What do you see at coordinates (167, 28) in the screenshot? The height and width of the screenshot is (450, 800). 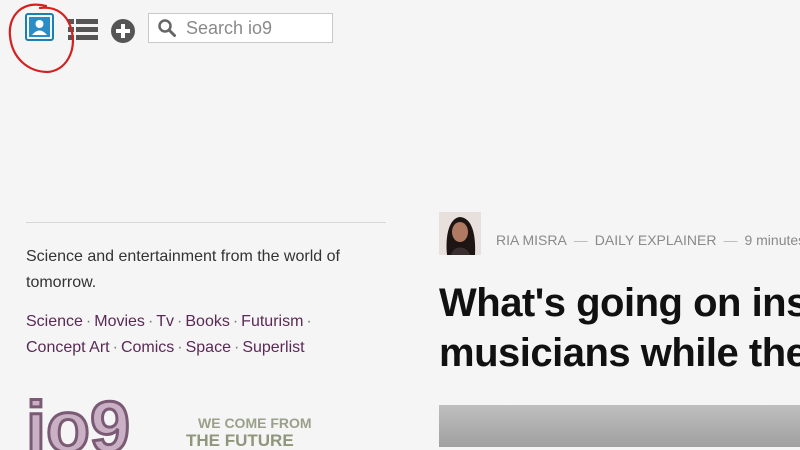 I see `search-icon` at bounding box center [167, 28].